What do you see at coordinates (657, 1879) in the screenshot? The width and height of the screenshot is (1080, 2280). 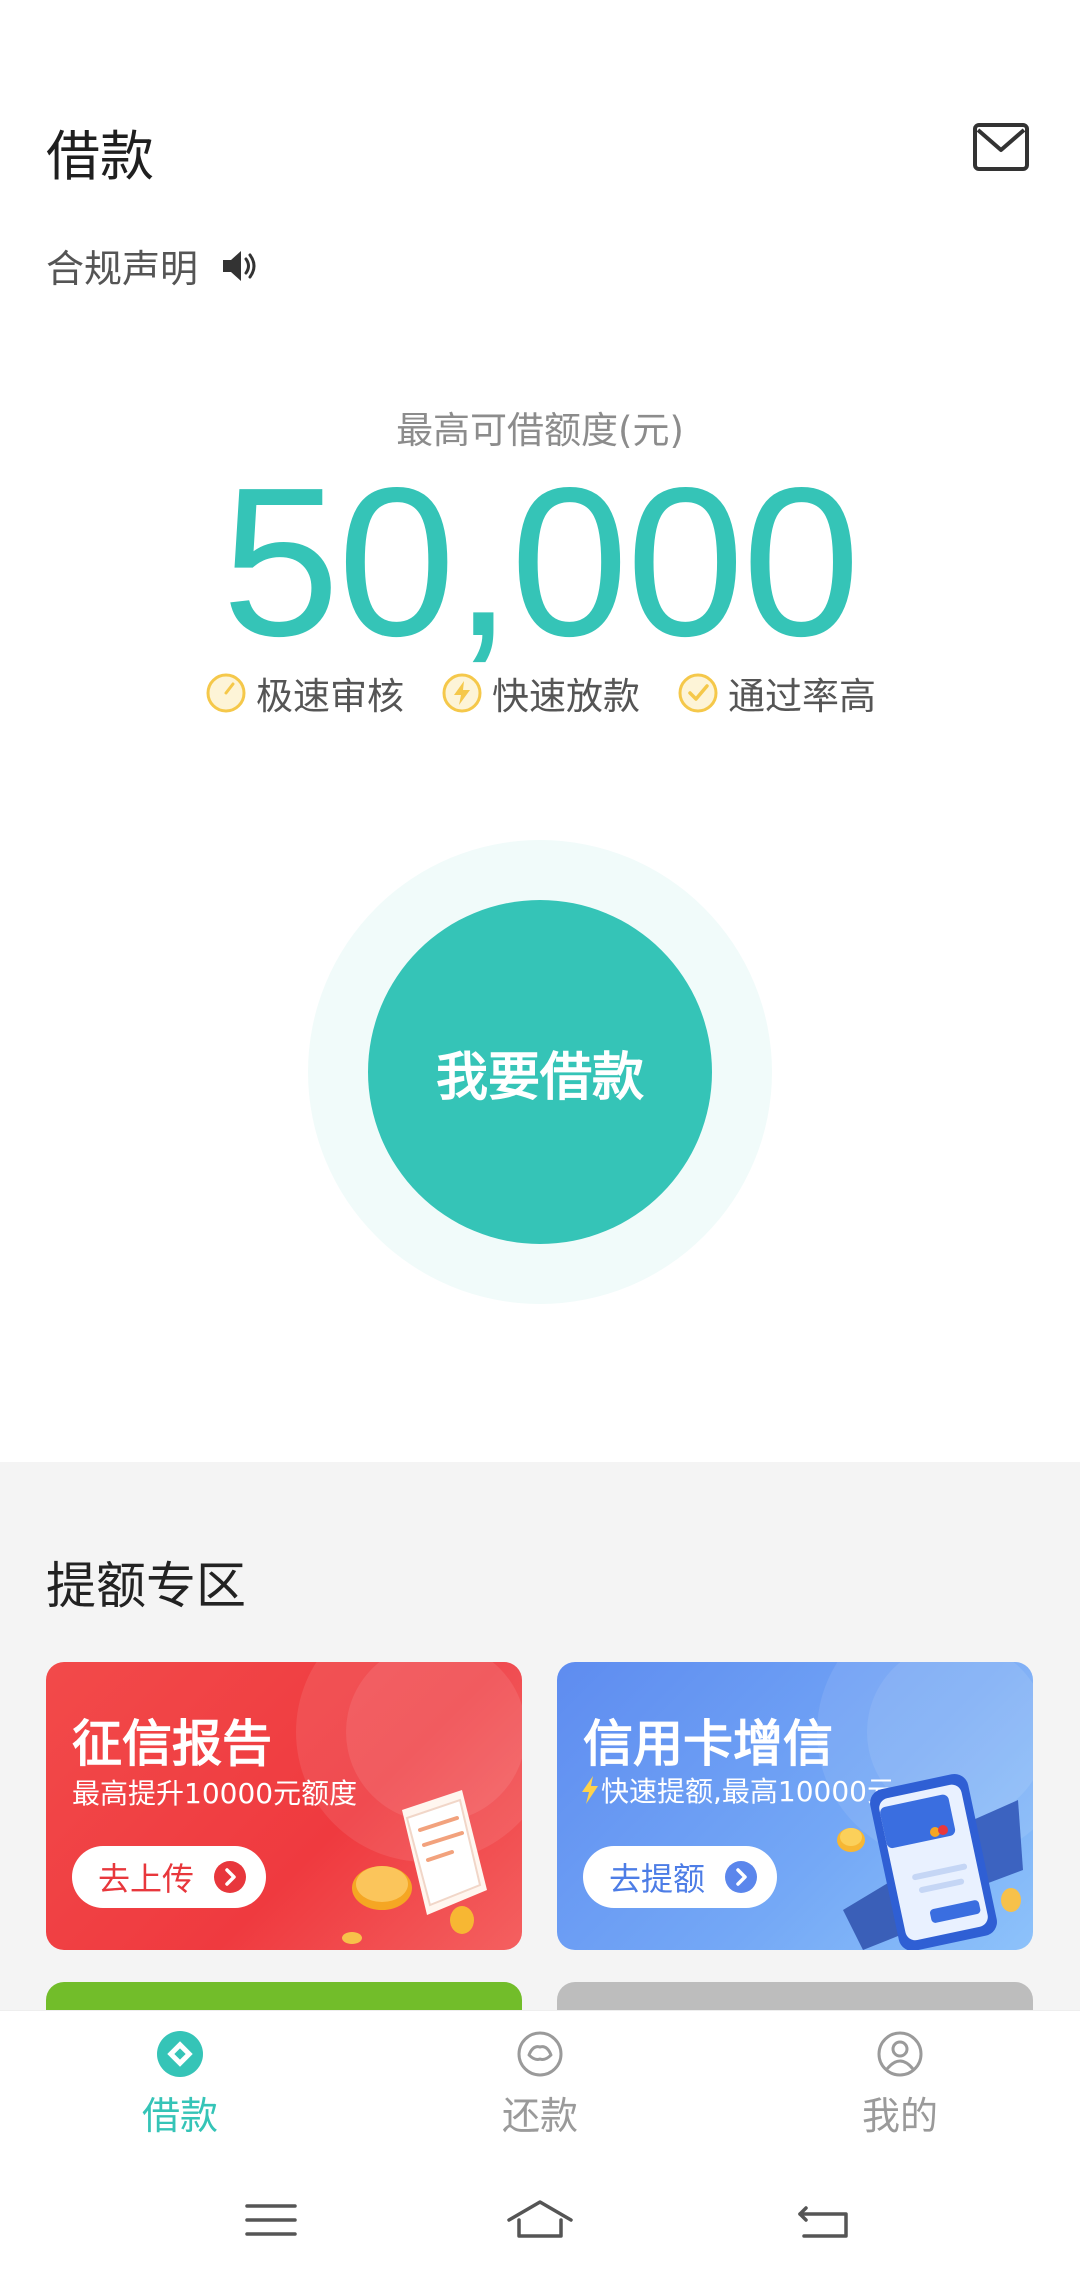 I see `boost-limit-button-label: 去提额` at bounding box center [657, 1879].